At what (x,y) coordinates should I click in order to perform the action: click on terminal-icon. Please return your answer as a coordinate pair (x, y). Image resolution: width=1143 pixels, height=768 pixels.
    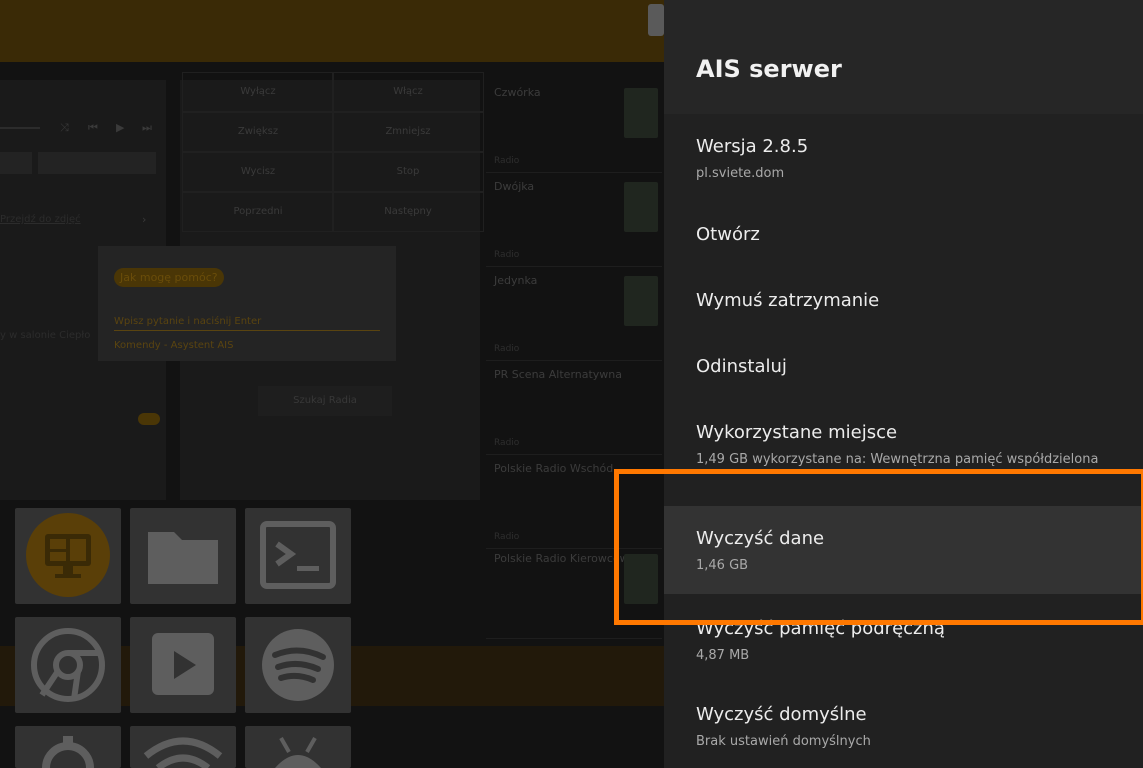
    Looking at the image, I should click on (298, 555).